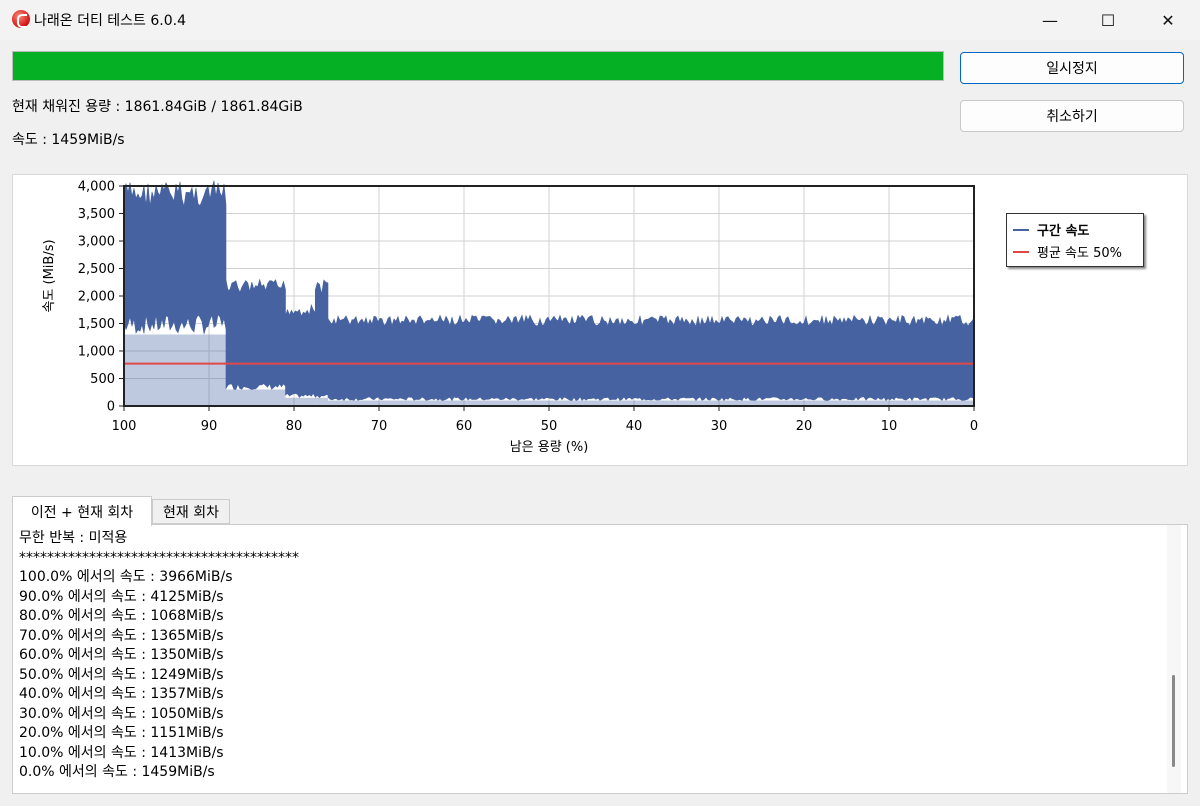  I want to click on log-line: 90.0% 에서의 속도 : 4125MiB/s, so click(121, 596).